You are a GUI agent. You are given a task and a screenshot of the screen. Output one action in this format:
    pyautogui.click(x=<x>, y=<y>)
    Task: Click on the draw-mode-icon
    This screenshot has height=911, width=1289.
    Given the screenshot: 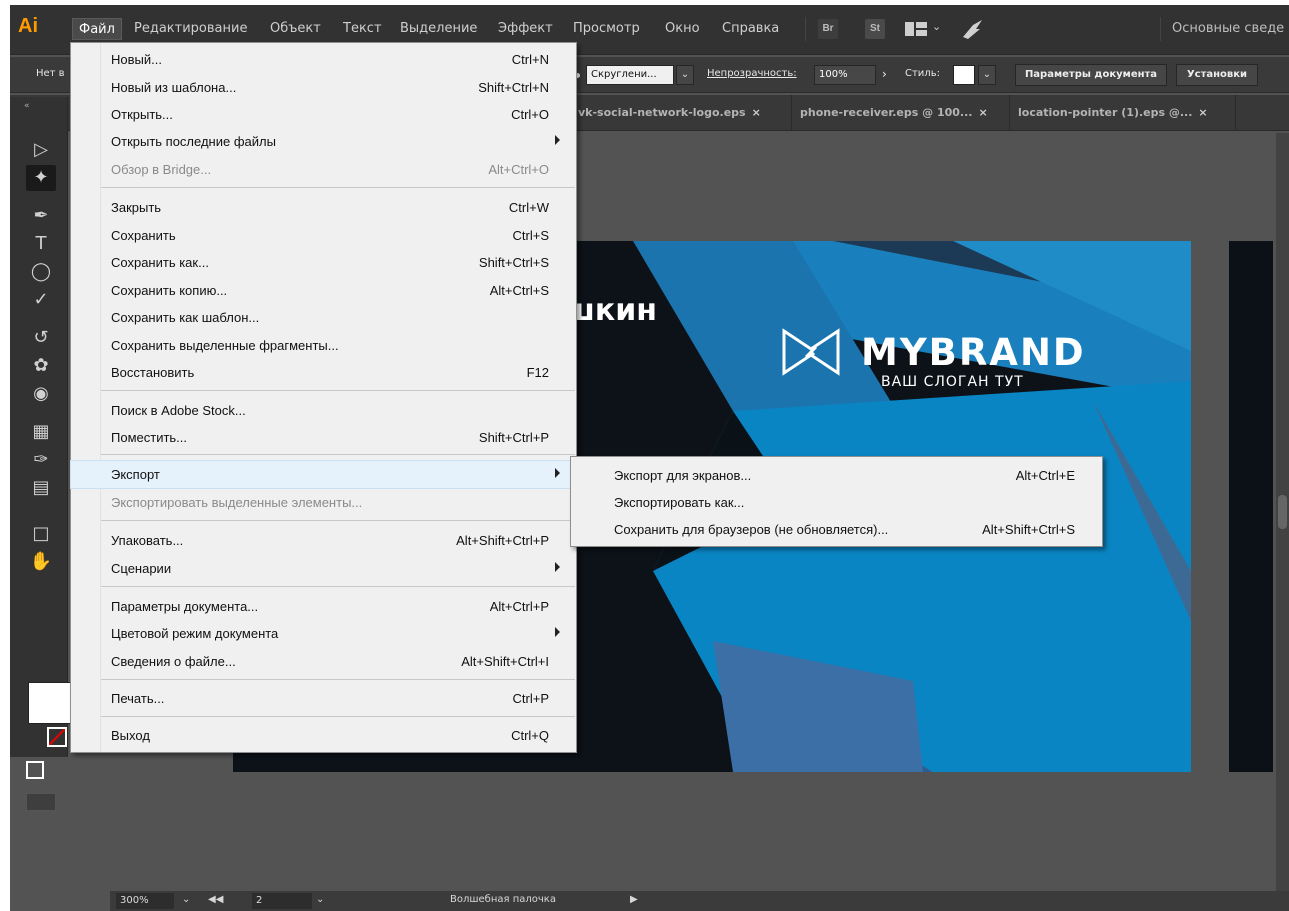 What is the action you would take?
    pyautogui.click(x=41, y=802)
    